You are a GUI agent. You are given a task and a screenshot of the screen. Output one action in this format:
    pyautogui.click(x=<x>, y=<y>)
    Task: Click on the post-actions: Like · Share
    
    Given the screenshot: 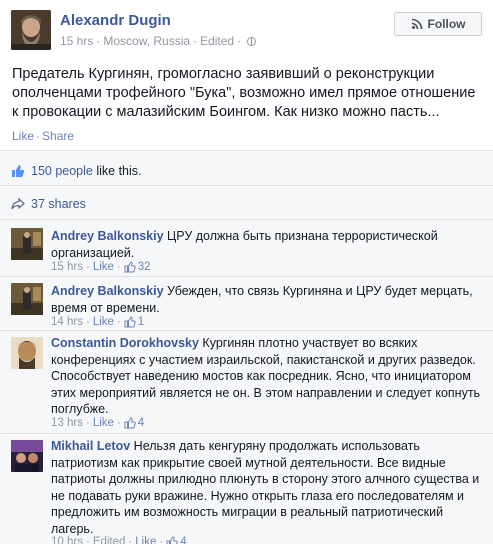 What is the action you would take?
    pyautogui.click(x=43, y=136)
    